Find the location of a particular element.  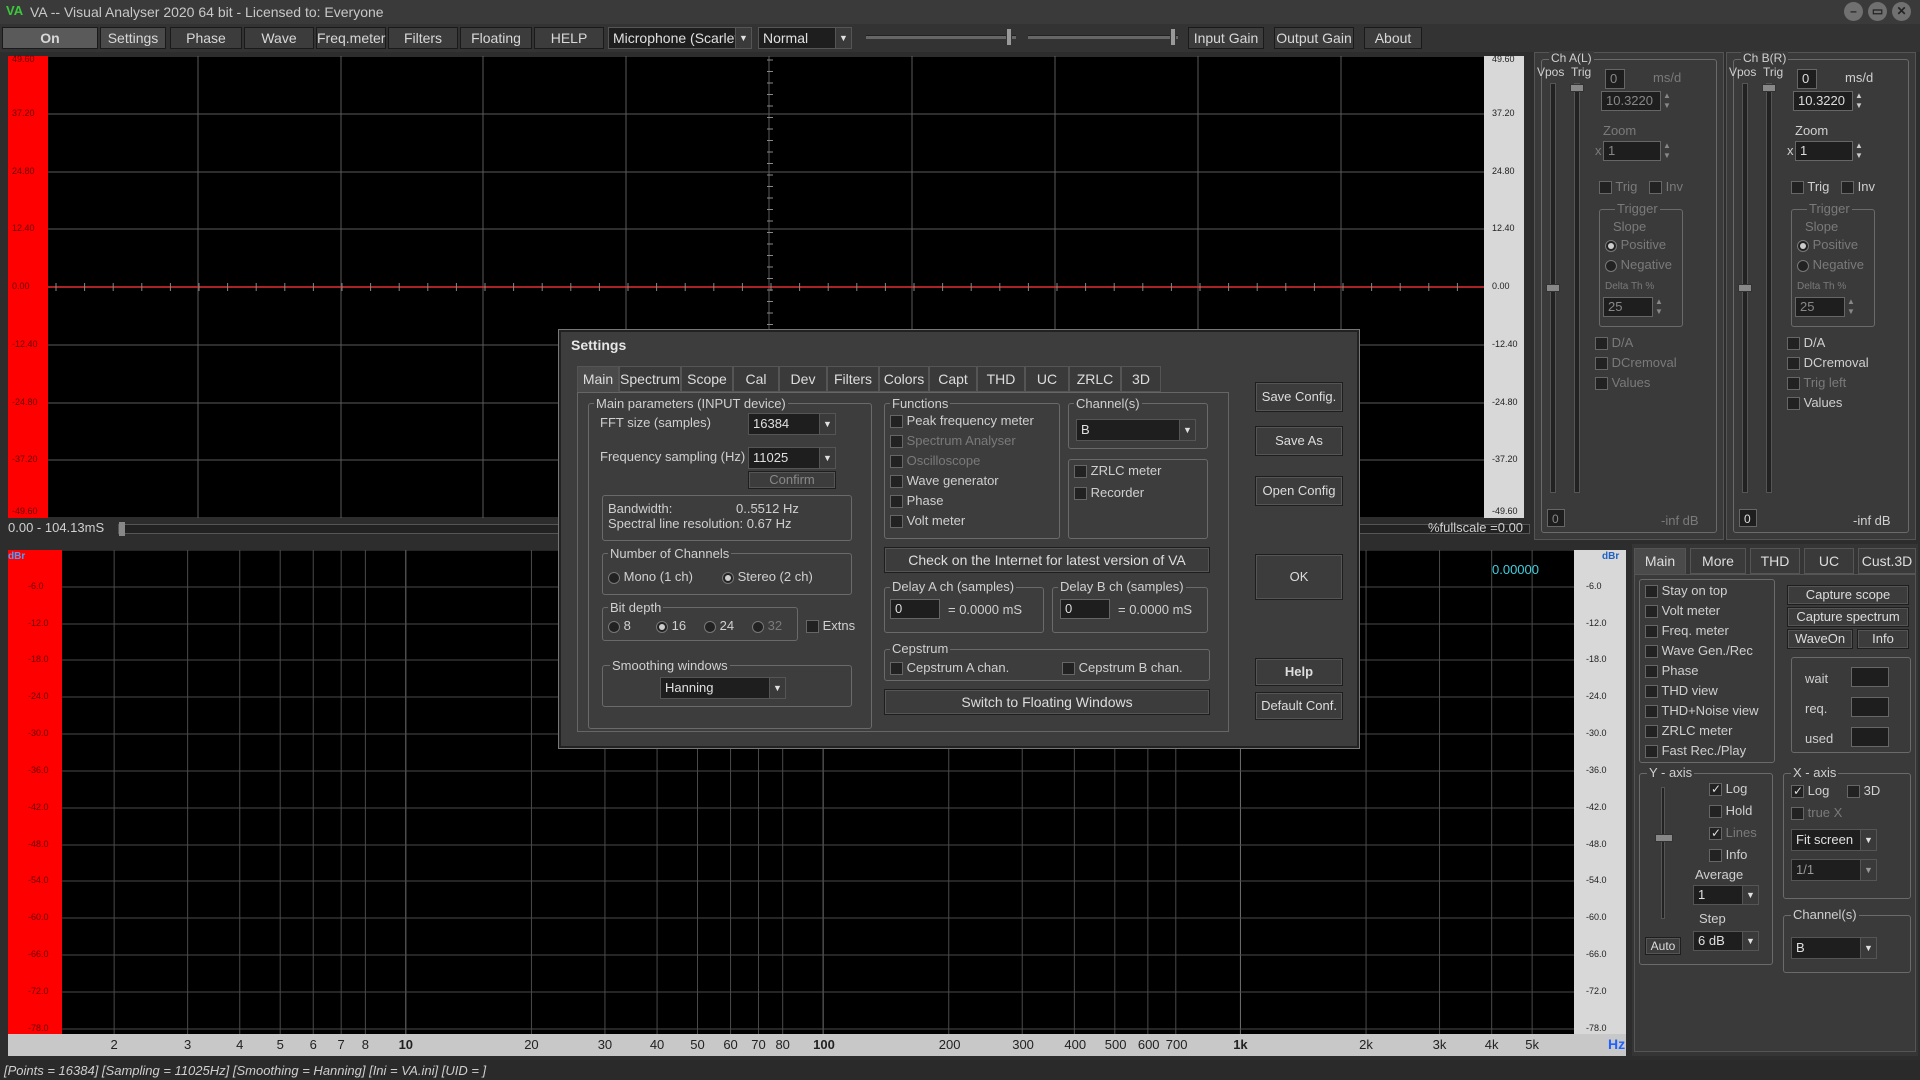

hold-checkbox is located at coordinates (1715, 812).